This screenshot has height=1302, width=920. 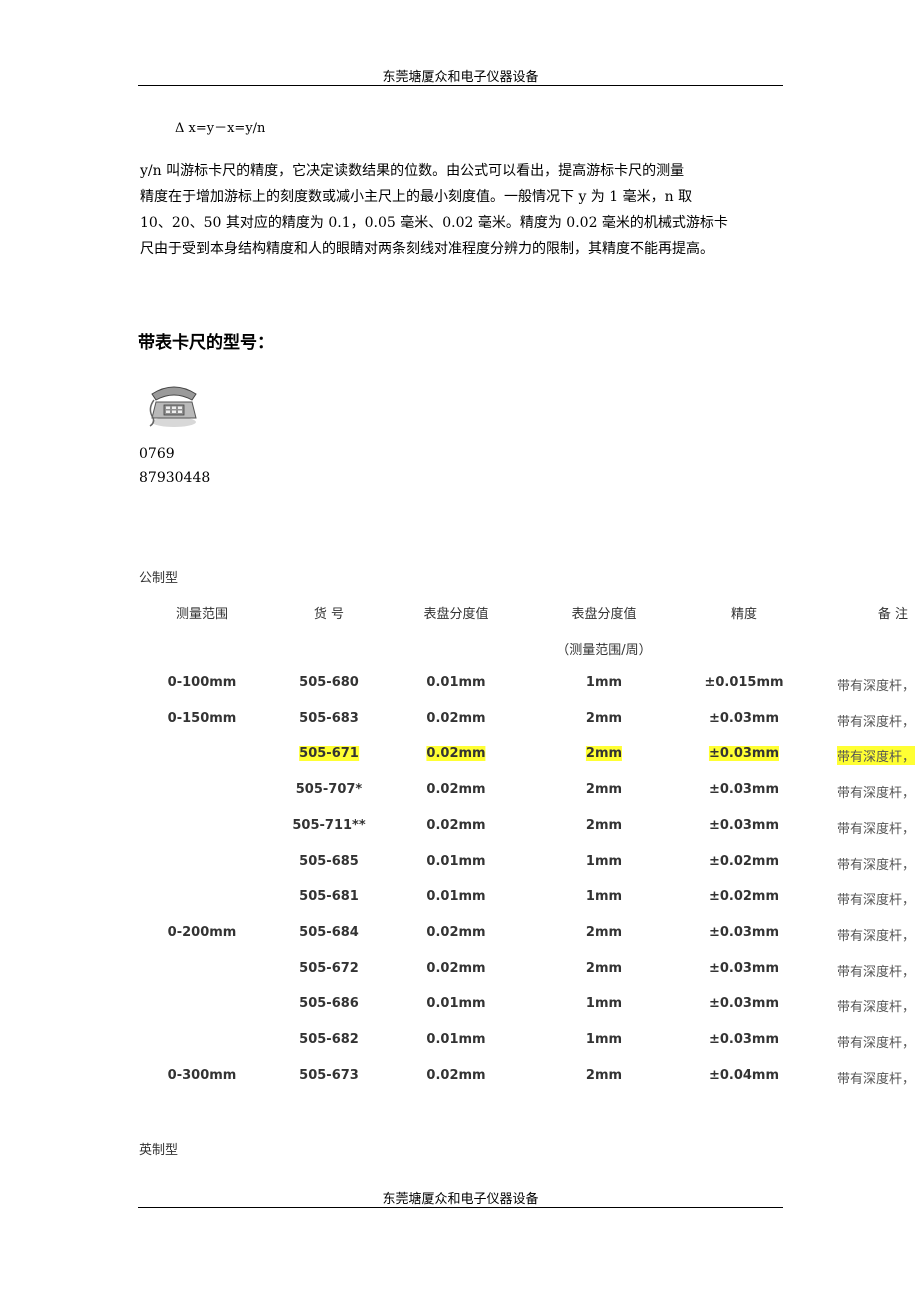 I want to click on cell-code: 505-672, so click(x=329, y=968).